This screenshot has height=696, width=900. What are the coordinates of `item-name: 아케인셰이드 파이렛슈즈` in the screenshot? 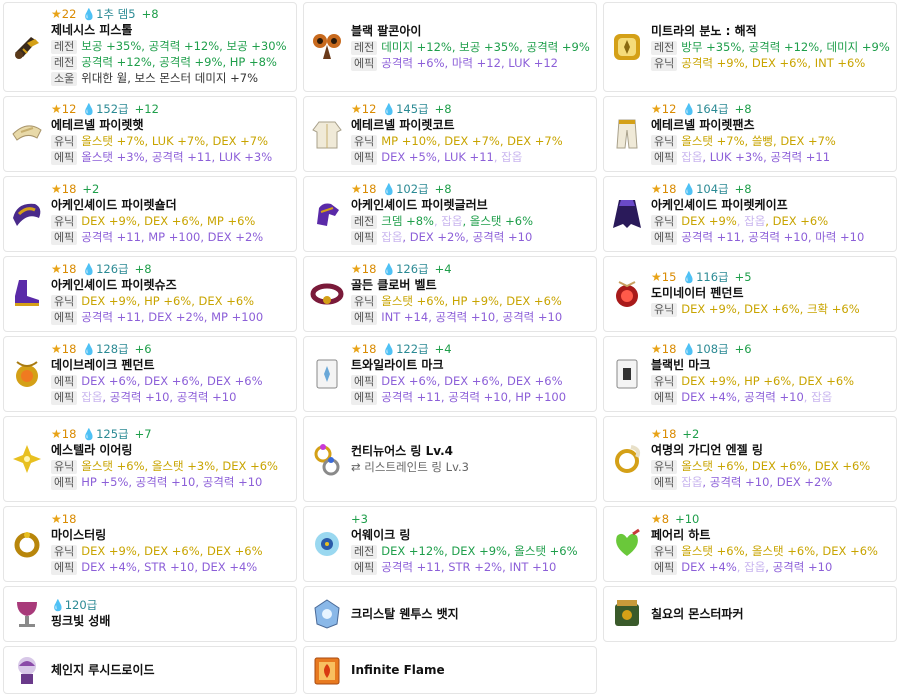 It's located at (114, 285).